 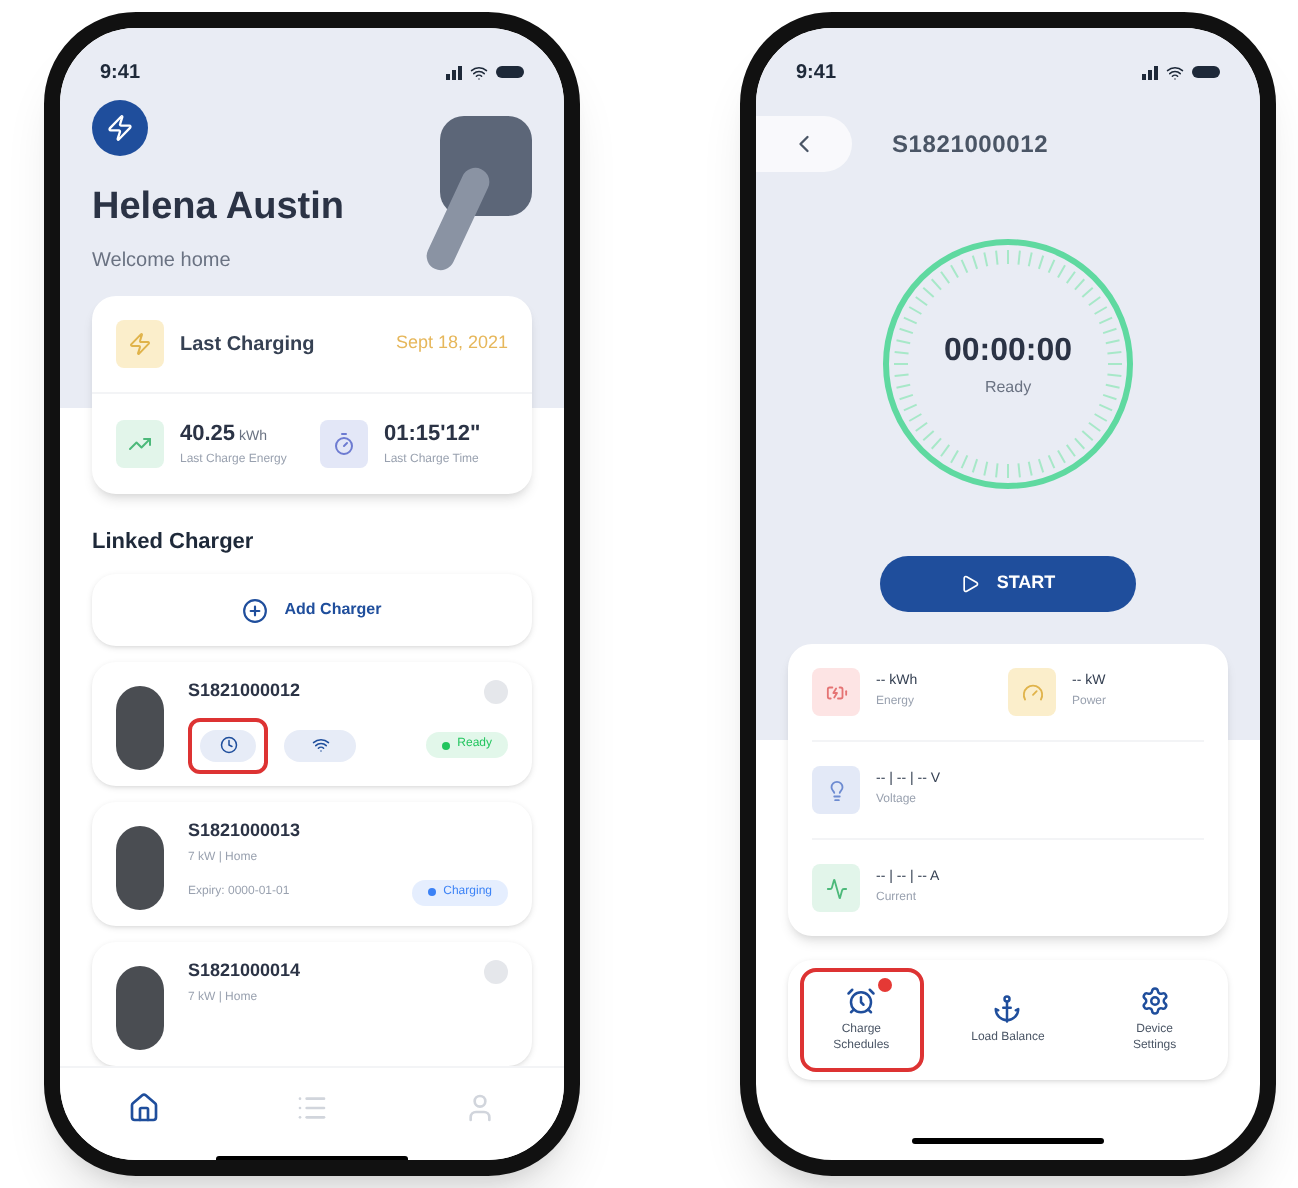 What do you see at coordinates (1008, 584) in the screenshot?
I see `start-button: START` at bounding box center [1008, 584].